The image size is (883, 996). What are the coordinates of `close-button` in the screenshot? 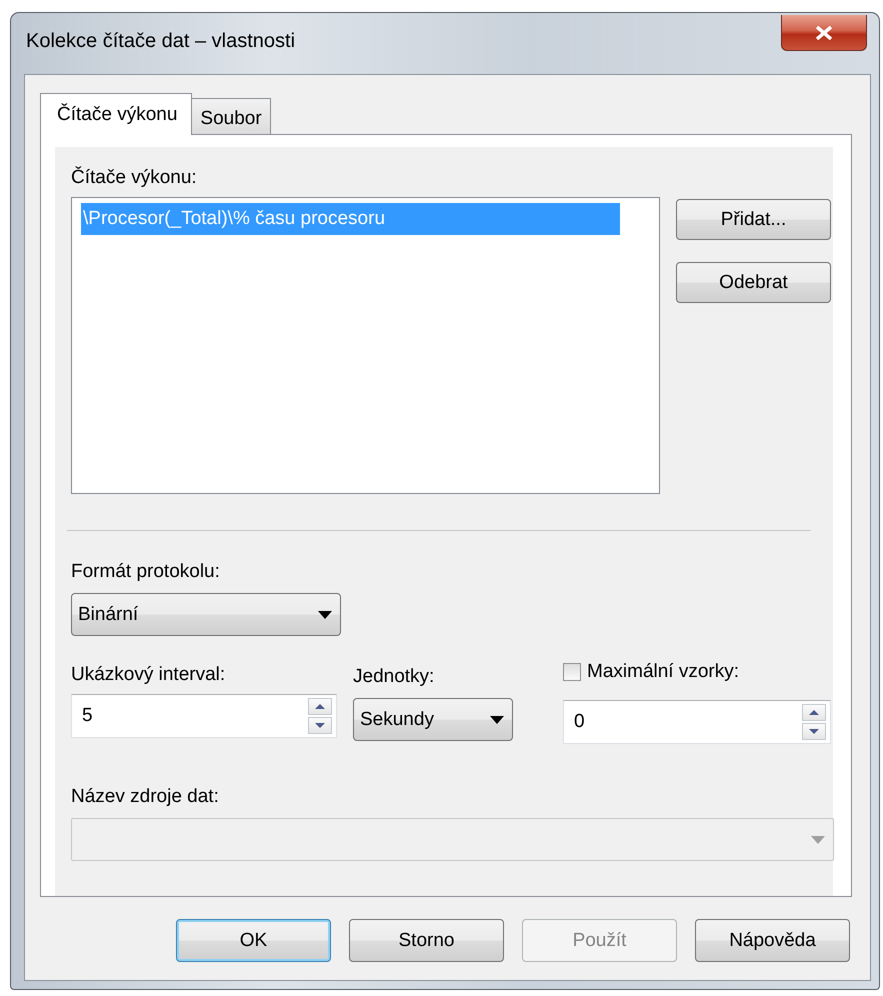 It's located at (824, 33).